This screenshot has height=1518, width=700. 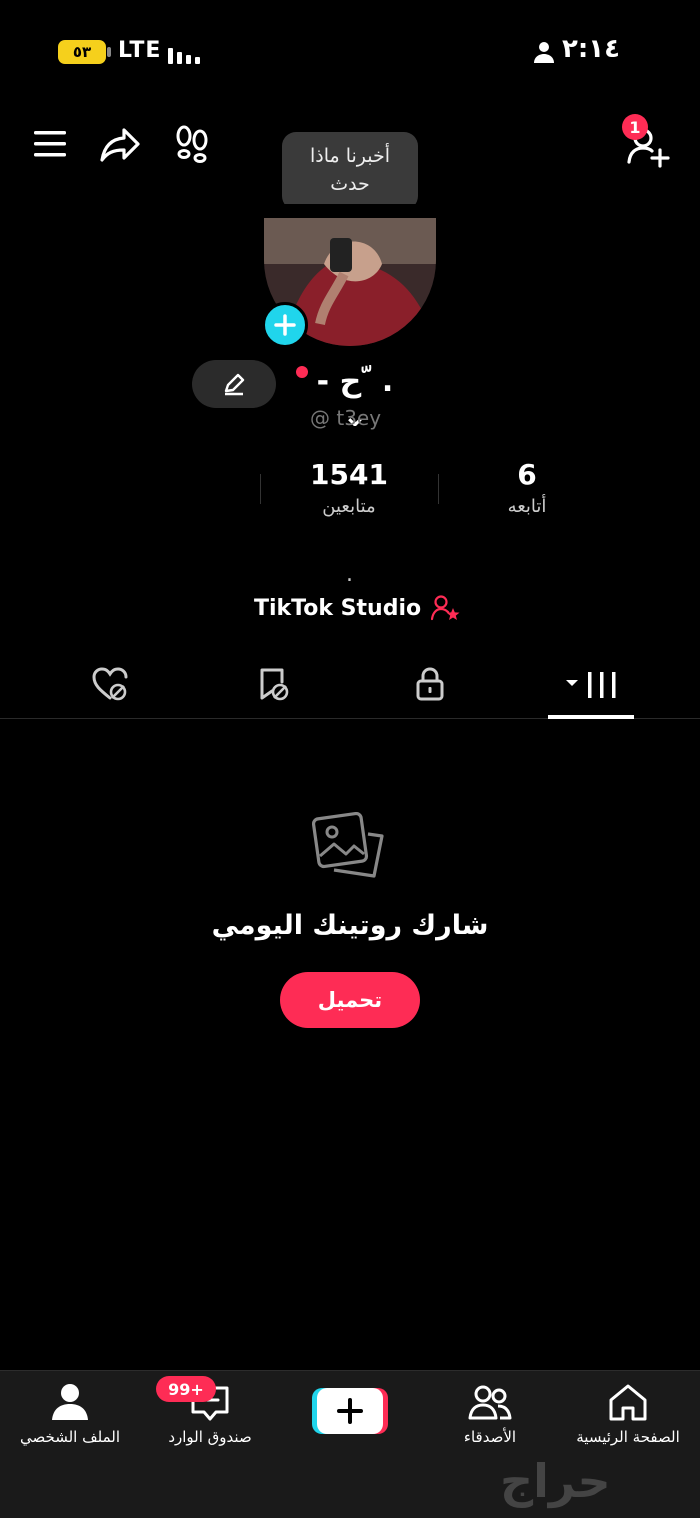 What do you see at coordinates (635, 127) in the screenshot?
I see `notification-badge: 1` at bounding box center [635, 127].